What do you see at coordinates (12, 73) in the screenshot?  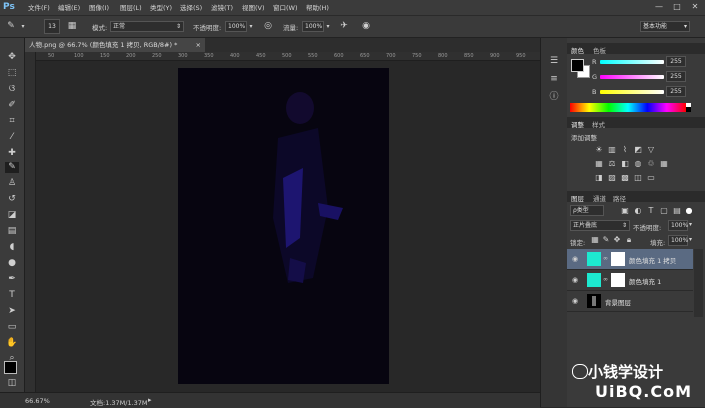 I see `marquee-tool-icon: ⬚` at bounding box center [12, 73].